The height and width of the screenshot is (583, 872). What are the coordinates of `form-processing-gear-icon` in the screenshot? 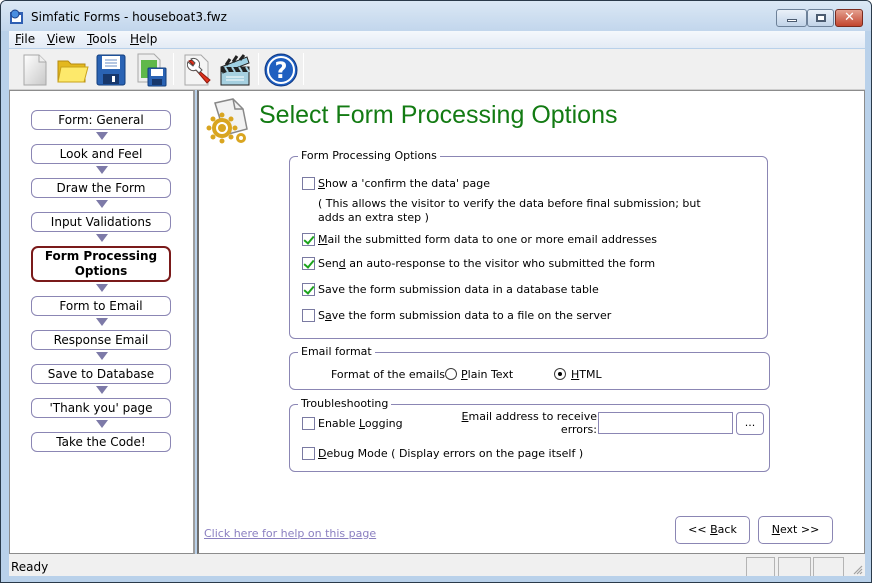 It's located at (227, 121).